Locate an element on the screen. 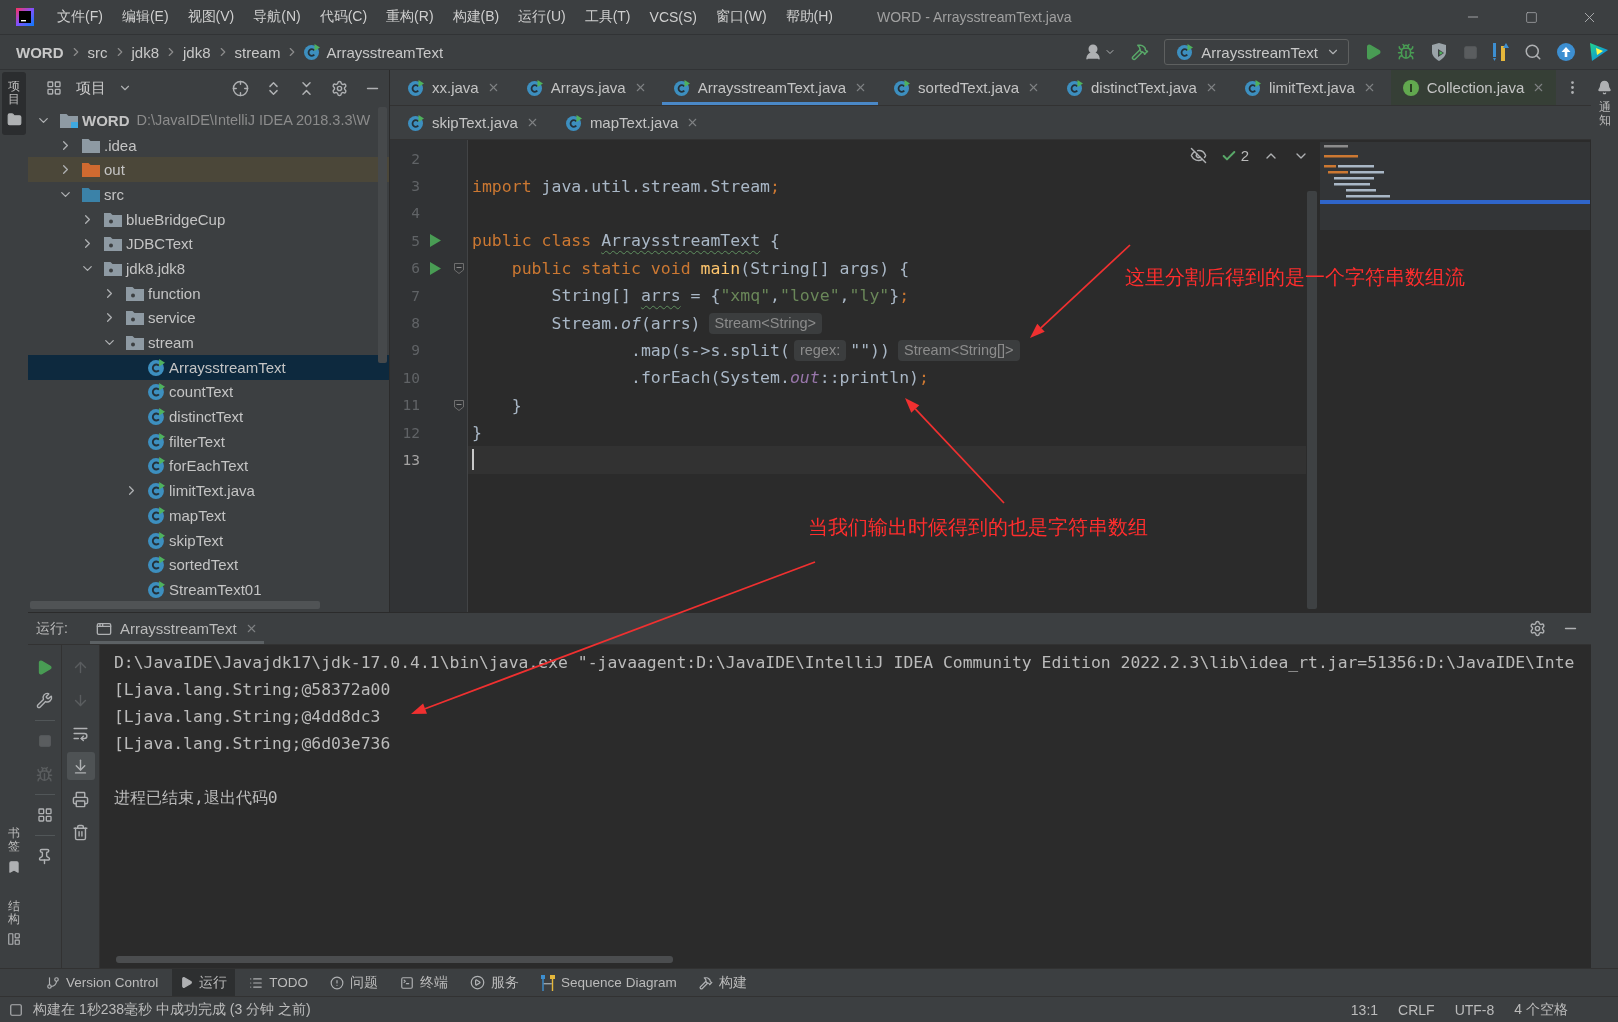  tree-item: distinctText is located at coordinates (208, 416).